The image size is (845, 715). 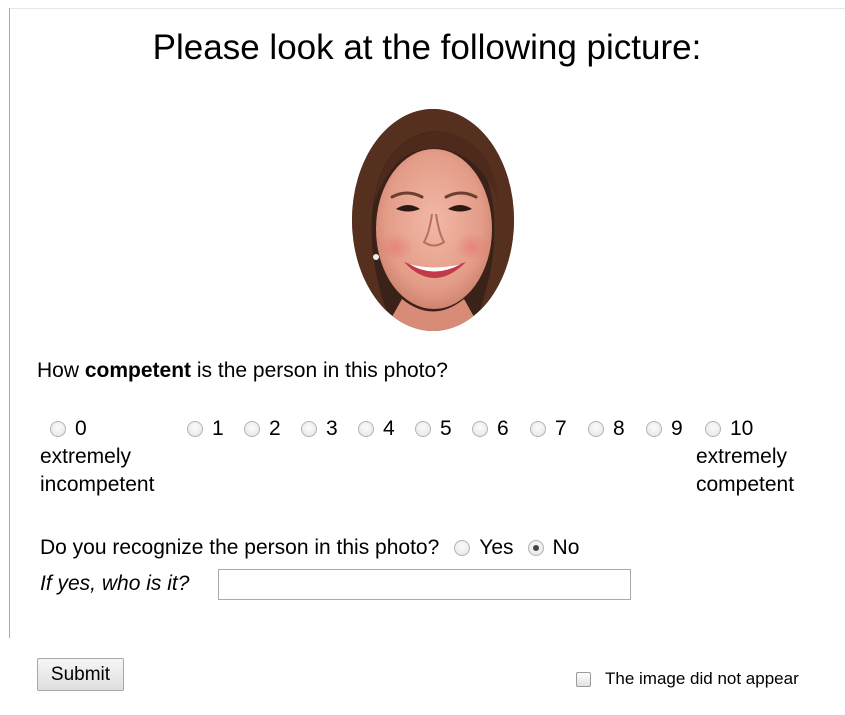 I want to click on high-anchor-line1: extremely, so click(x=742, y=456).